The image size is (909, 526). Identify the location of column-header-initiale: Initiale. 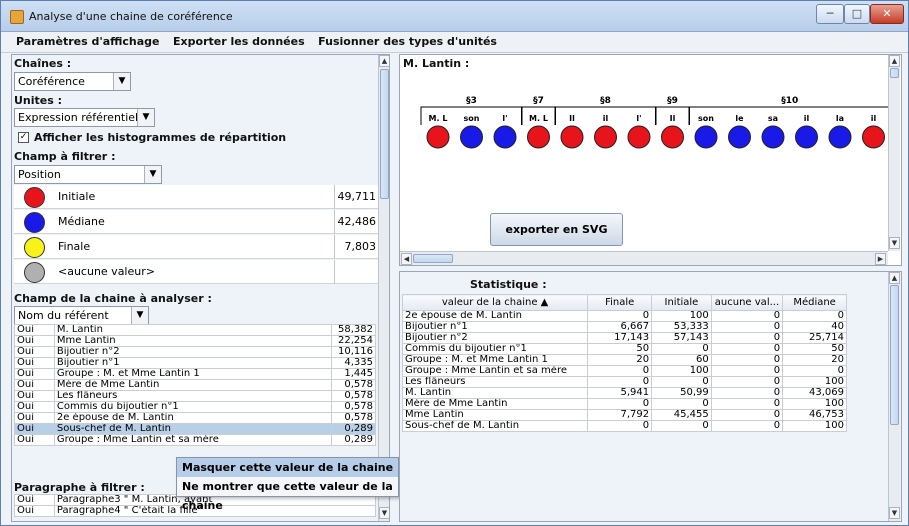
(681, 302).